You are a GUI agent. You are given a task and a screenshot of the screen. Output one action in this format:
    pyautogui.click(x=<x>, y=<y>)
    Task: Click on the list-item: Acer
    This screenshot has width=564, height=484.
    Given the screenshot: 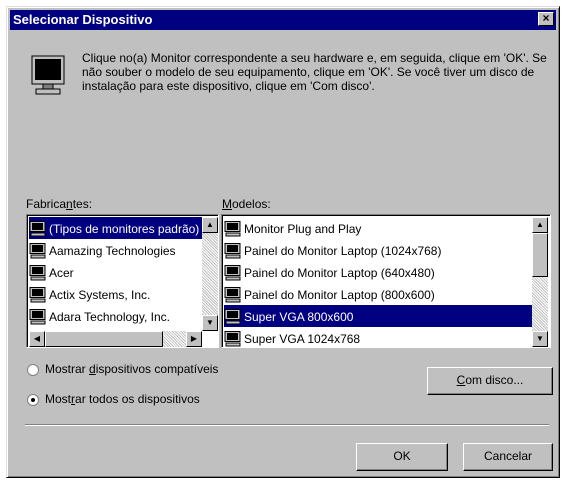 What is the action you would take?
    pyautogui.click(x=115, y=272)
    